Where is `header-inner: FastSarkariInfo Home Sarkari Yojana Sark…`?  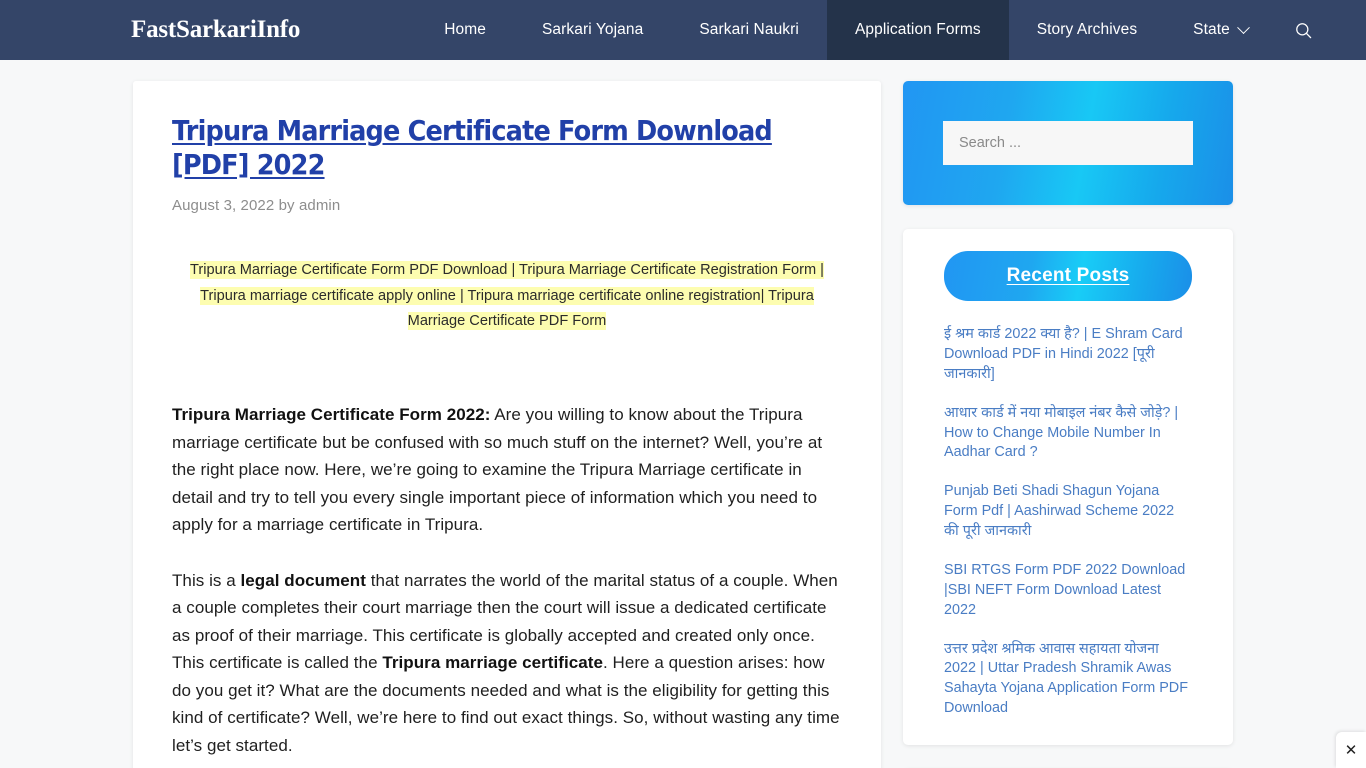 header-inner: FastSarkariInfo Home Sarkari Yojana Sark… is located at coordinates (683, 30).